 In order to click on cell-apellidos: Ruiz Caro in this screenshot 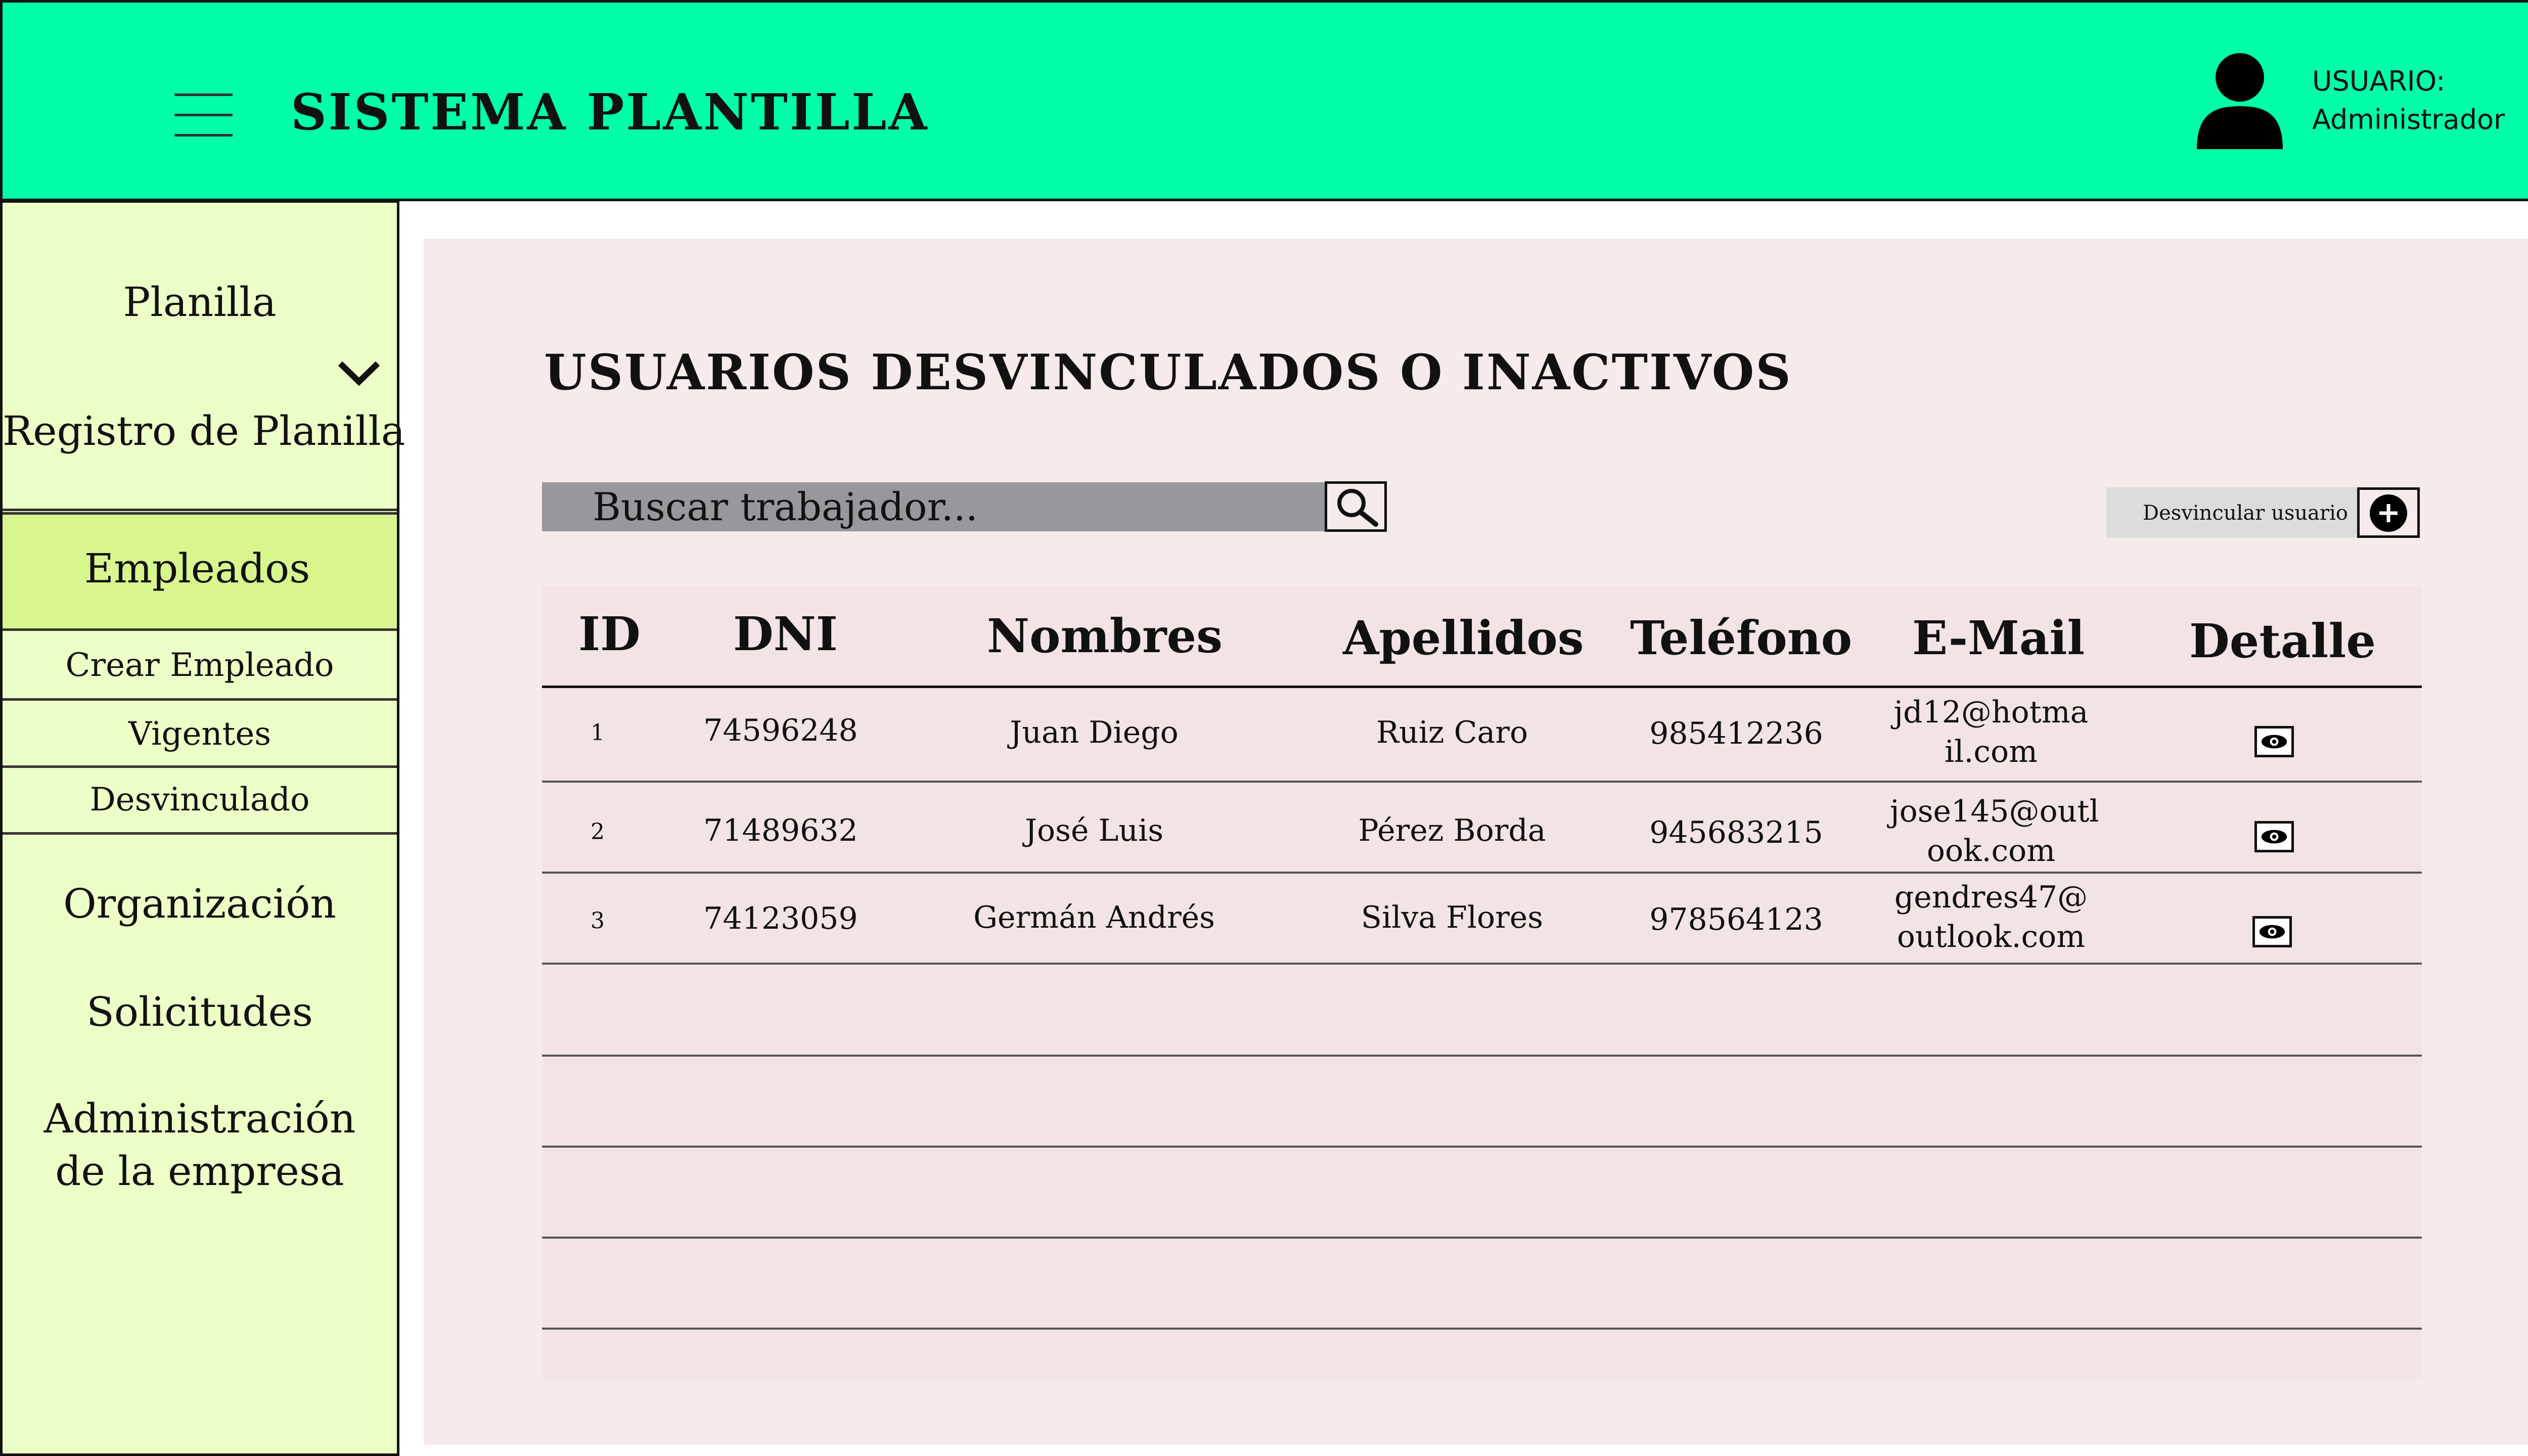, I will do `click(1452, 732)`.